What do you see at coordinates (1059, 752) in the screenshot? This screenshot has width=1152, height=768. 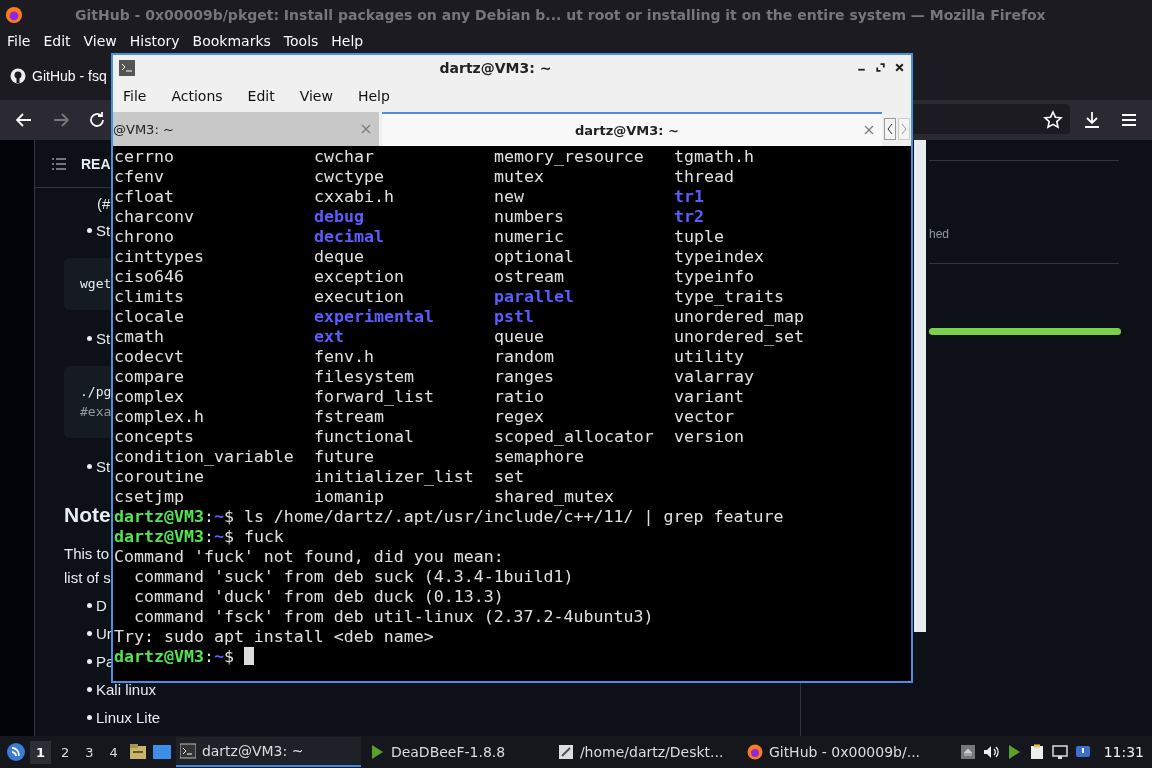 I see `network-icon` at bounding box center [1059, 752].